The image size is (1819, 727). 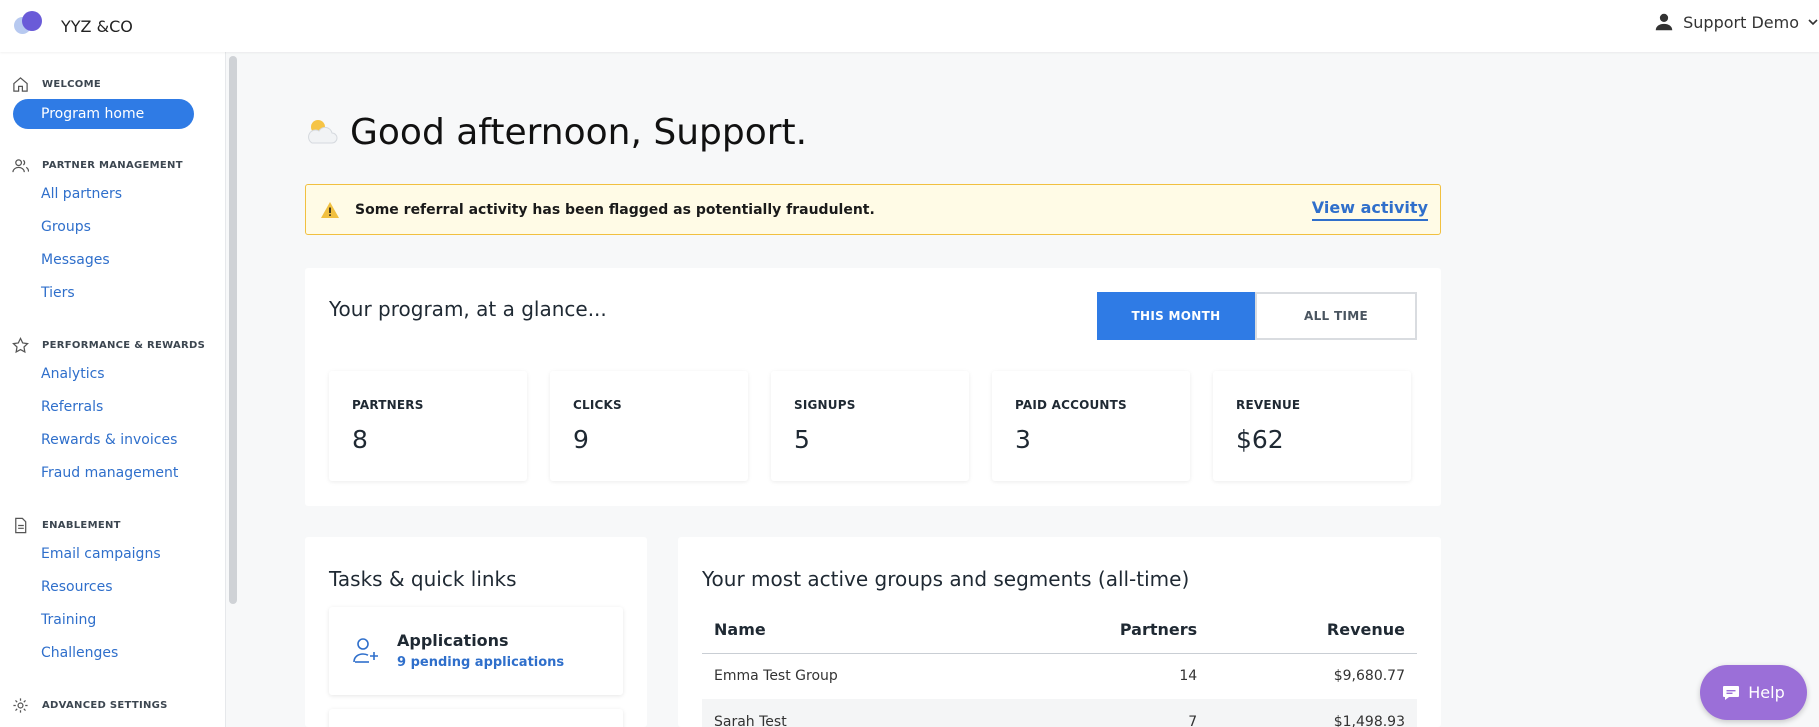 What do you see at coordinates (103, 114) in the screenshot?
I see `sidebar-item-program-home: Program home` at bounding box center [103, 114].